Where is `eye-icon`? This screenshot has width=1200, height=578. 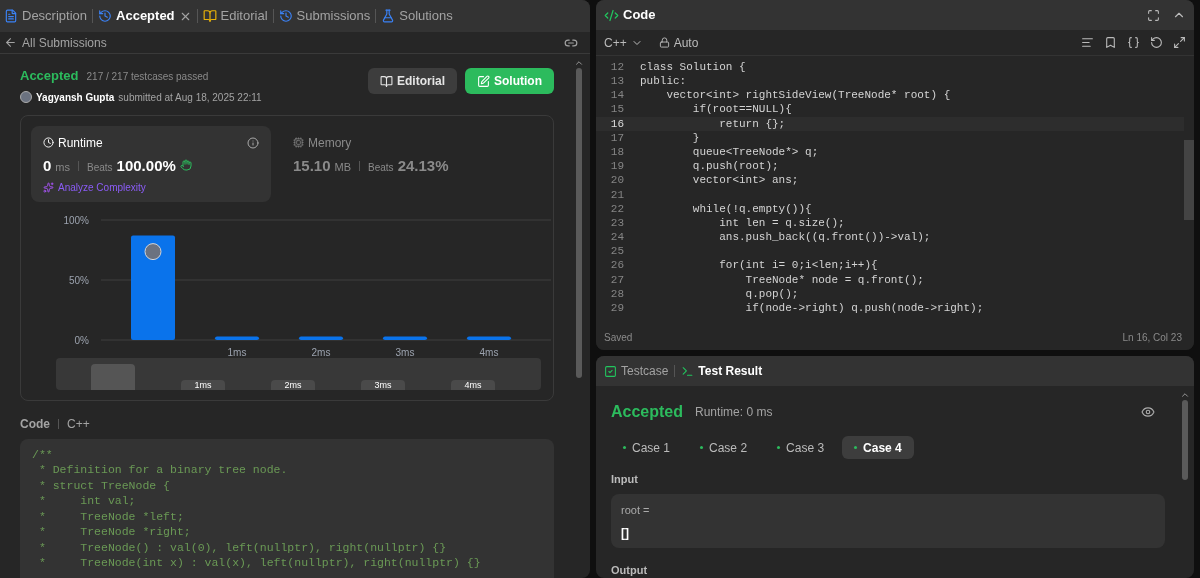
eye-icon is located at coordinates (1148, 412).